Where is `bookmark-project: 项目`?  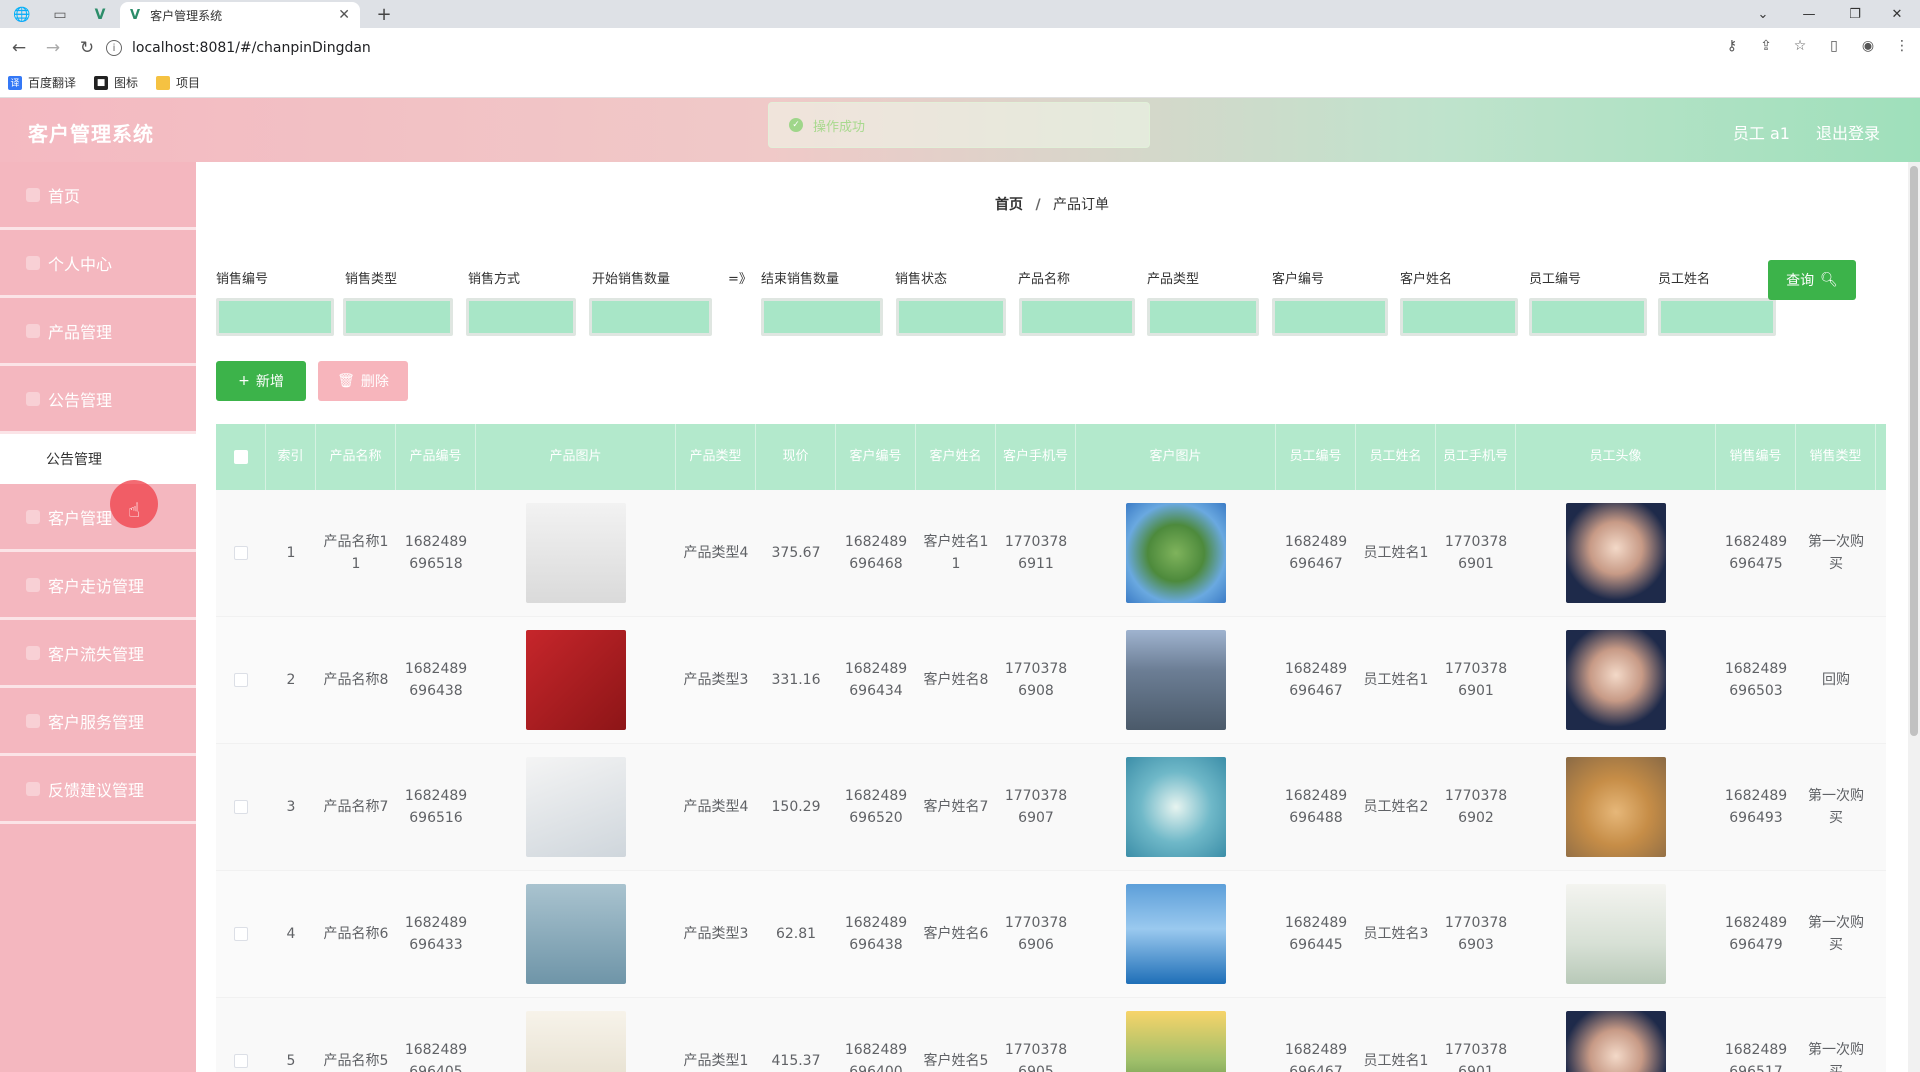
bookmark-project: 项目 is located at coordinates (178, 82).